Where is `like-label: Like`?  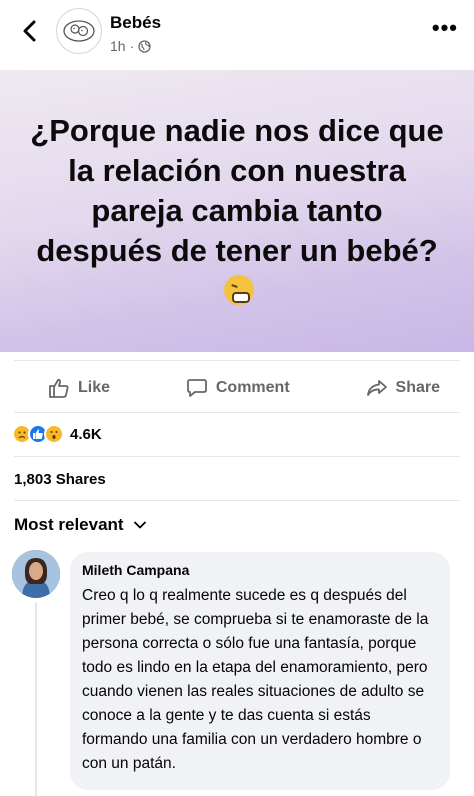
like-label: Like is located at coordinates (94, 387).